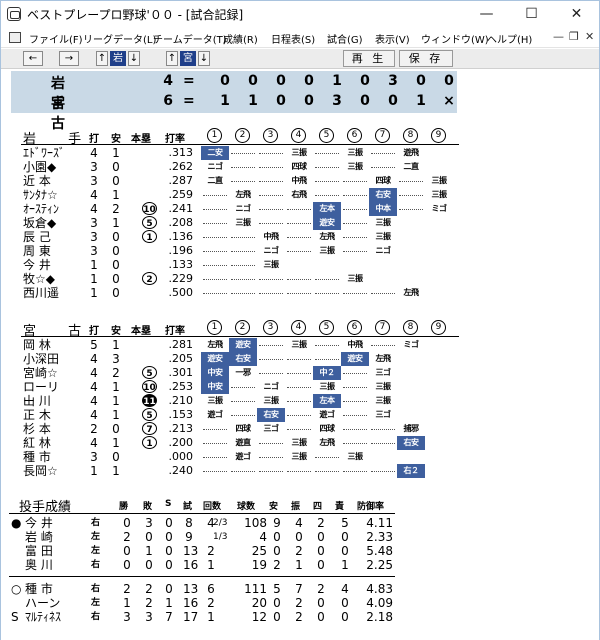 The width and height of the screenshot is (600, 640). What do you see at coordinates (274, 507) in the screenshot?
I see `pitching-column-header: 安` at bounding box center [274, 507].